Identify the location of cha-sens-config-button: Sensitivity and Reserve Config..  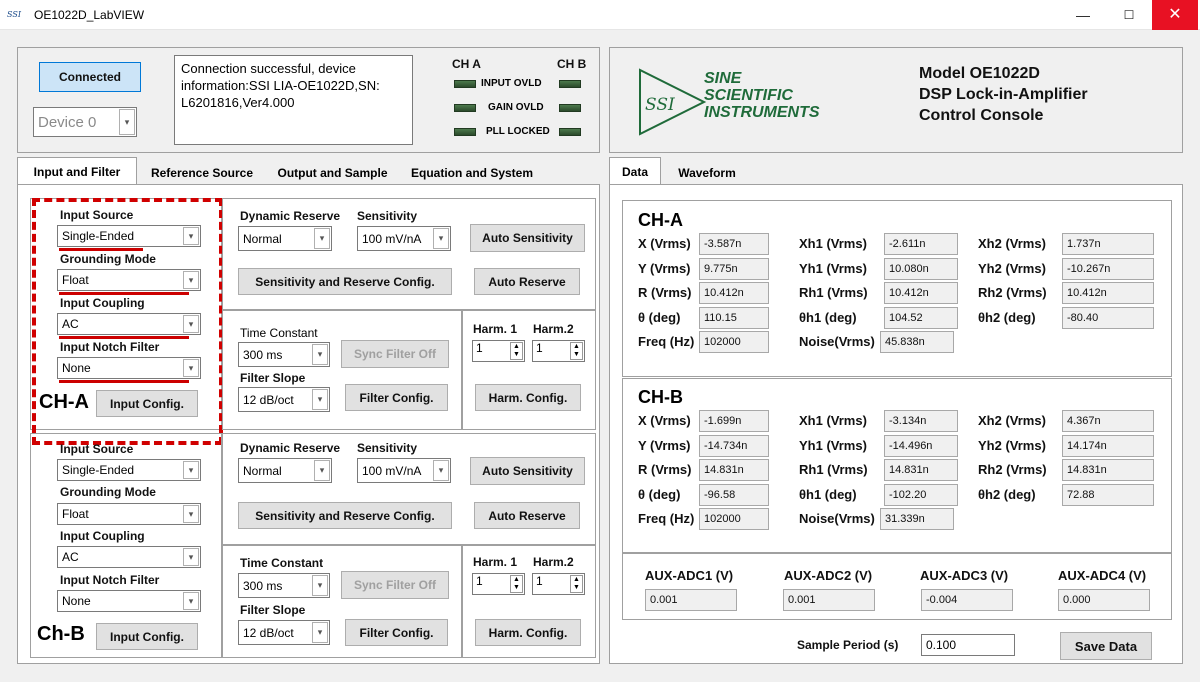
(345, 281).